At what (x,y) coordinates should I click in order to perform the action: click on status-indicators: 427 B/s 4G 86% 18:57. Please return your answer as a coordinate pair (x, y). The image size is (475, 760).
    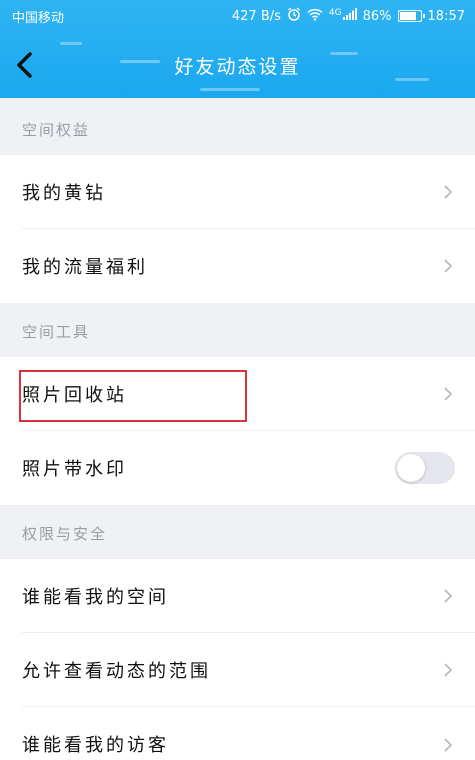
    Looking at the image, I should click on (348, 16).